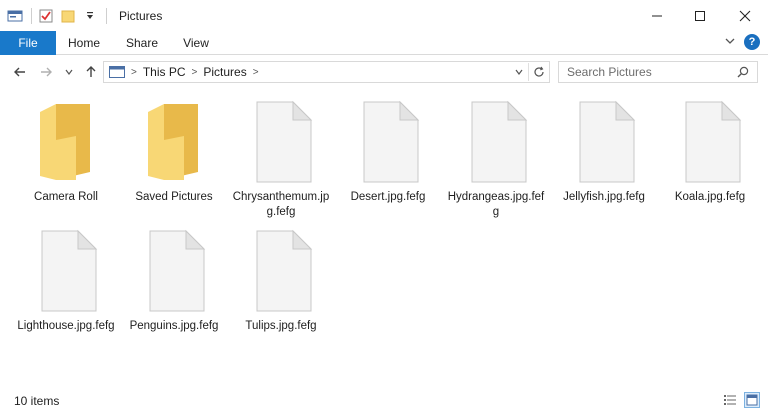 The height and width of the screenshot is (413, 768). What do you see at coordinates (658, 72) in the screenshot?
I see `search-box: Search Pictures` at bounding box center [658, 72].